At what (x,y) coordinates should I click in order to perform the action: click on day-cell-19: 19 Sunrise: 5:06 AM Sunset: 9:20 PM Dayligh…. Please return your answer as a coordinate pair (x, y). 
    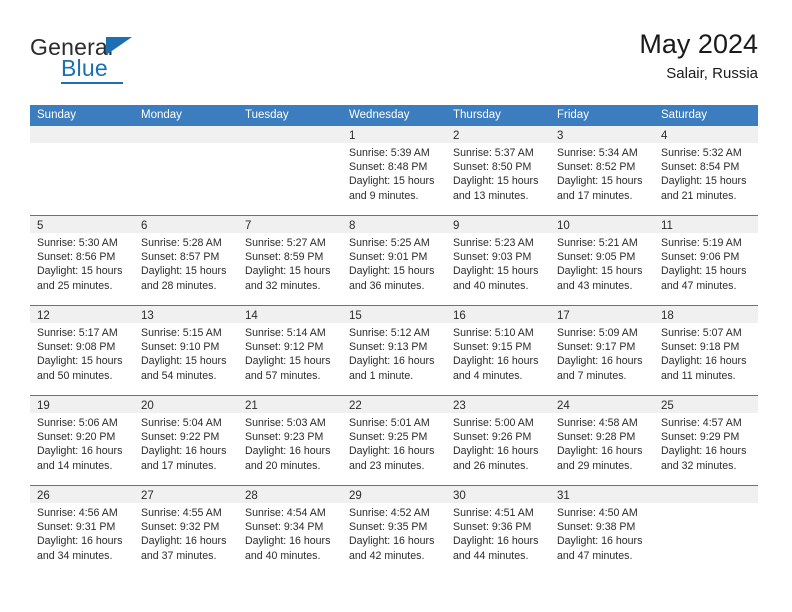
    Looking at the image, I should click on (82, 440).